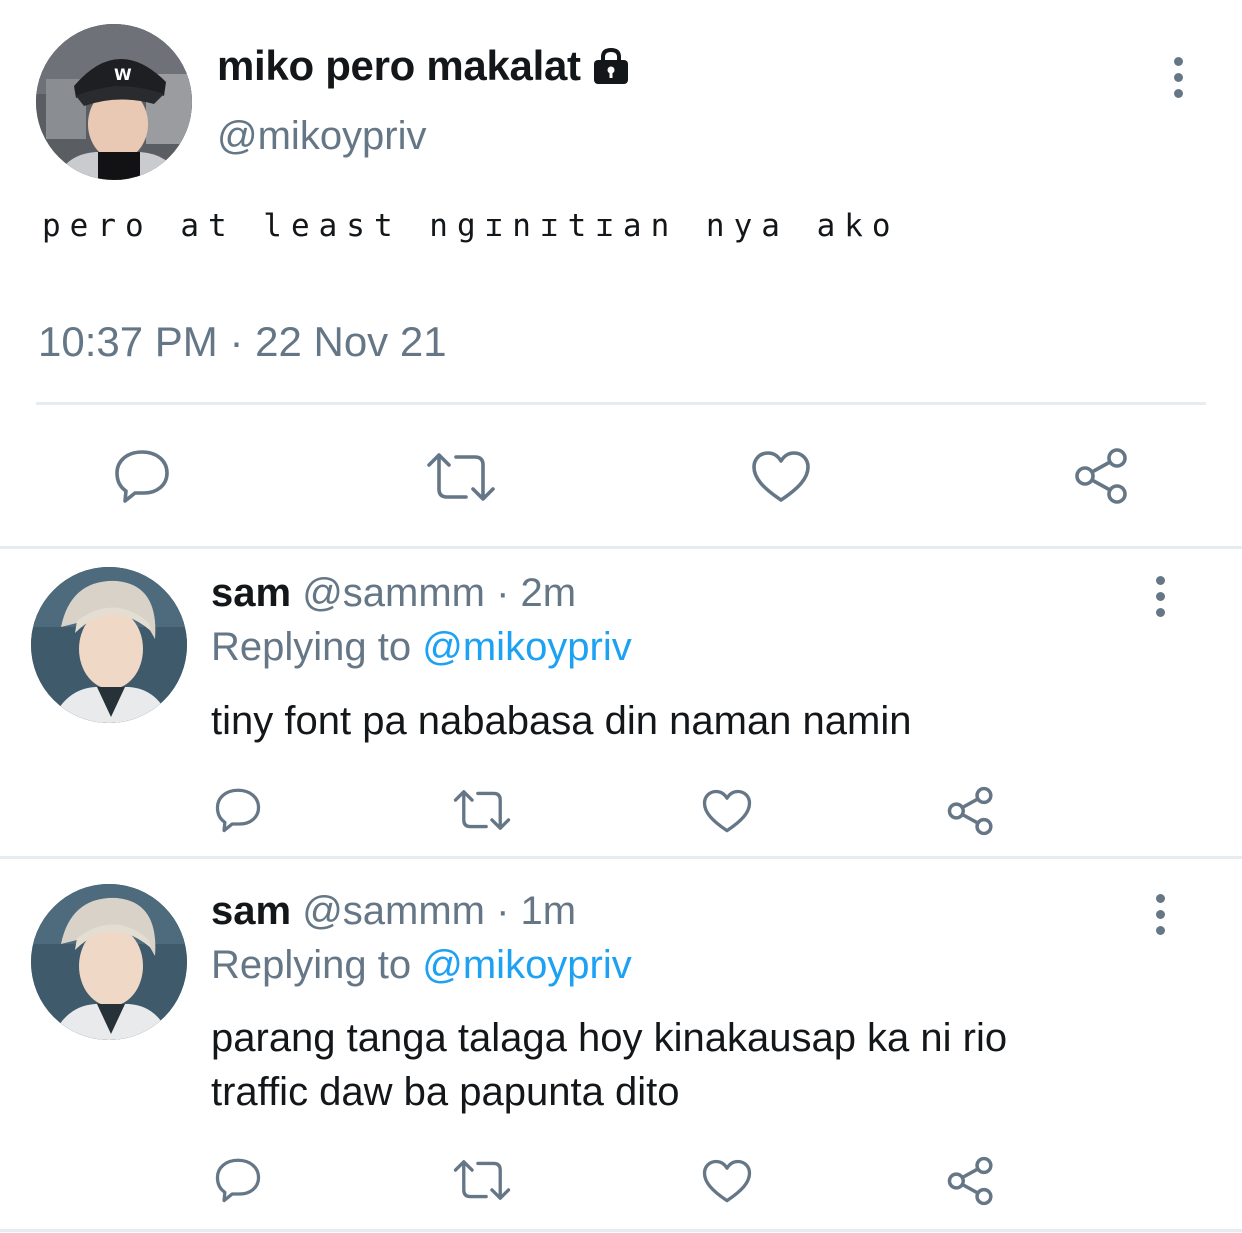 The width and height of the screenshot is (1242, 1233). What do you see at coordinates (399, 66) in the screenshot?
I see `display-name-text: miko pero makalat` at bounding box center [399, 66].